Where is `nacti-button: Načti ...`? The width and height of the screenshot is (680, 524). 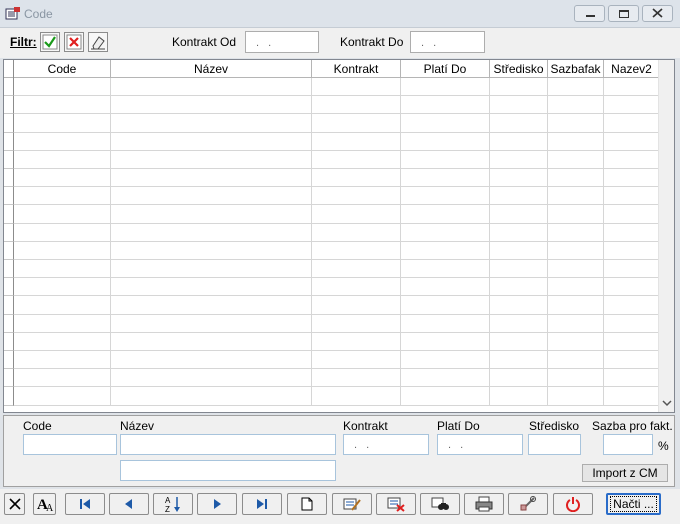
nacti-button: Načti ... is located at coordinates (633, 504).